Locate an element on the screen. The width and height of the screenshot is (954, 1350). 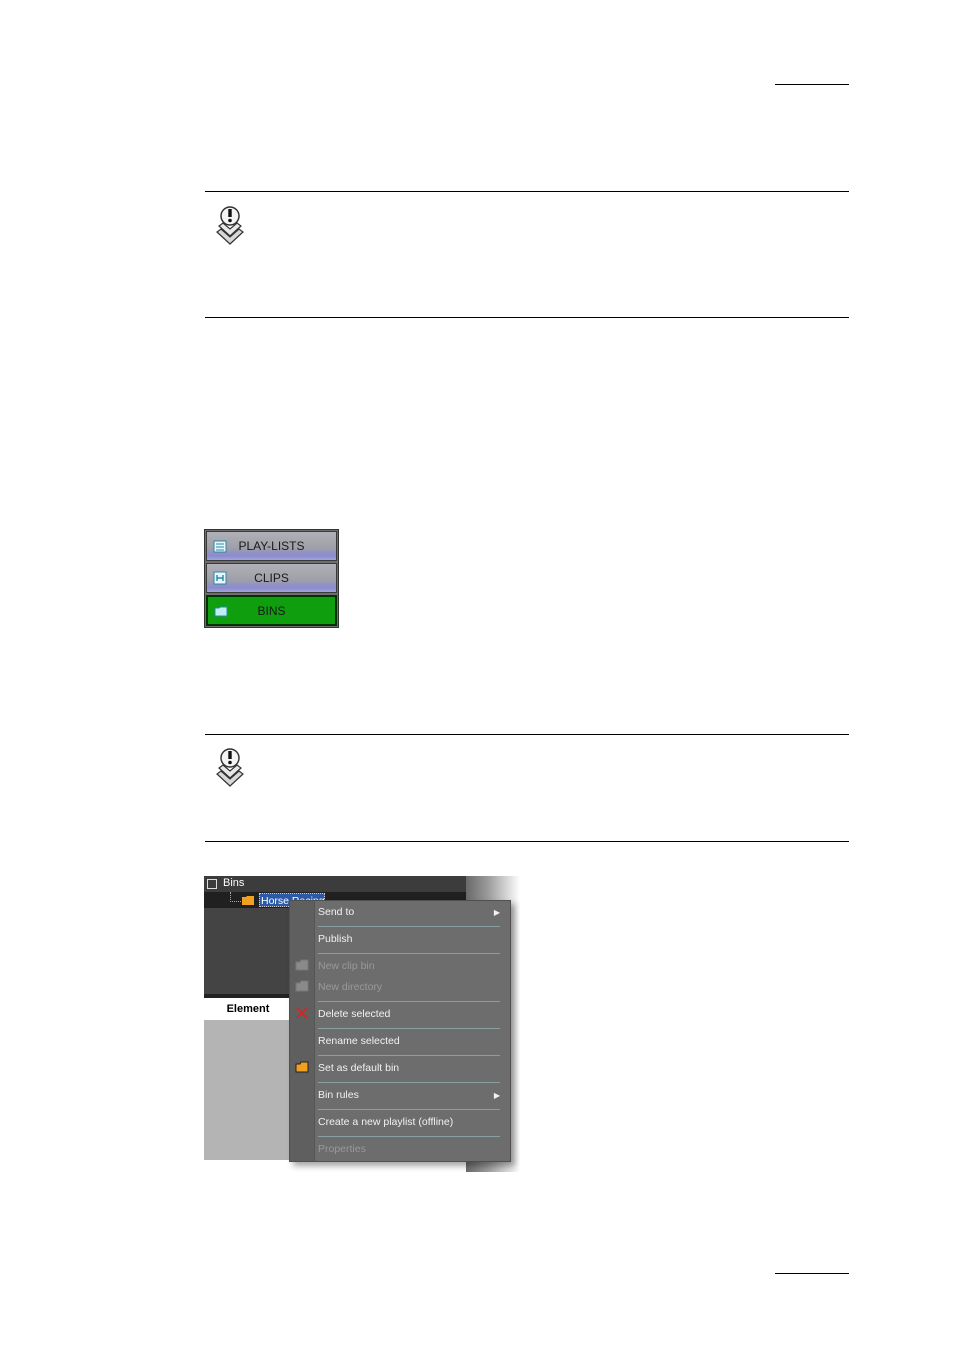
menu-item-create-playlist-offline: Create a new playlist (offline) is located at coordinates (411, 1122).